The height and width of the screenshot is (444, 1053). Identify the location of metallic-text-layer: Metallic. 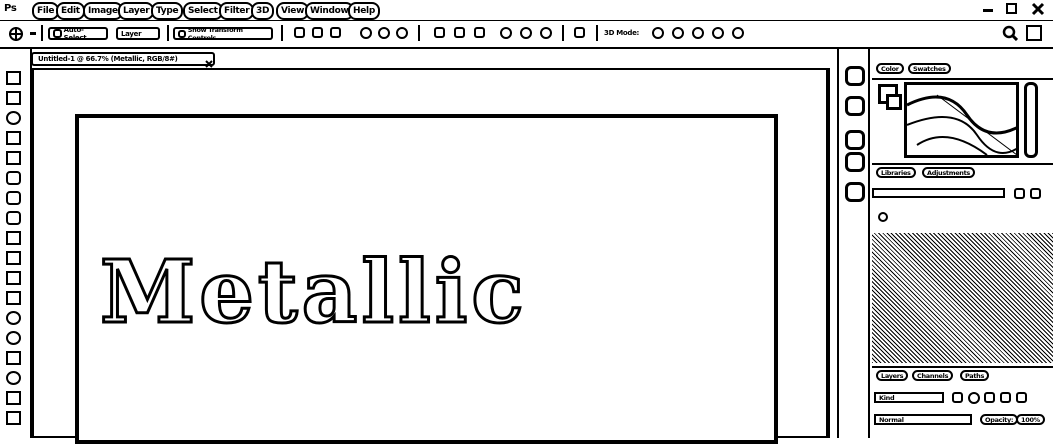
(439, 292).